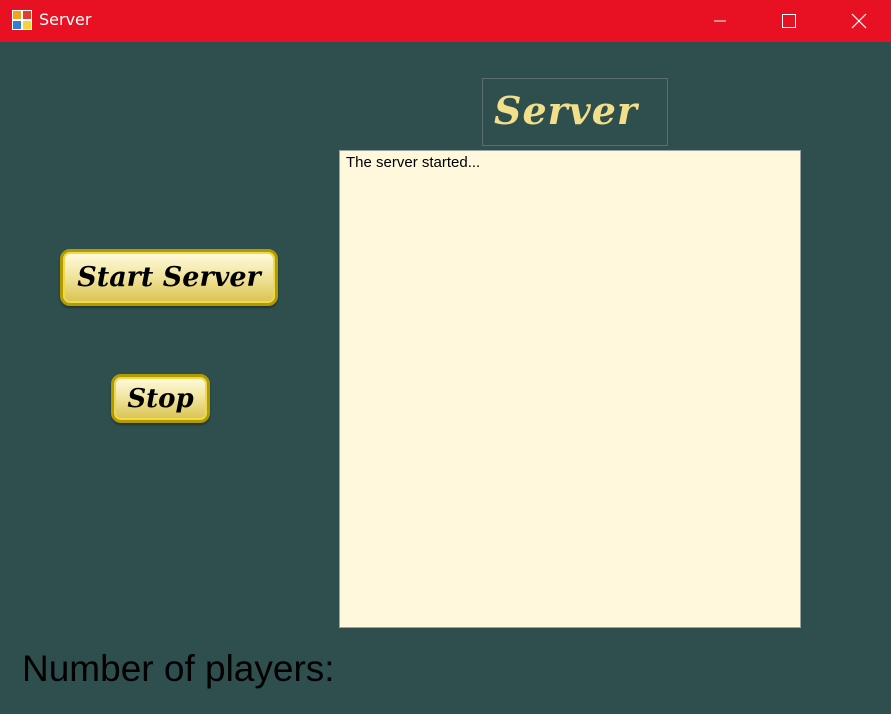  I want to click on maximize-icon, so click(789, 21).